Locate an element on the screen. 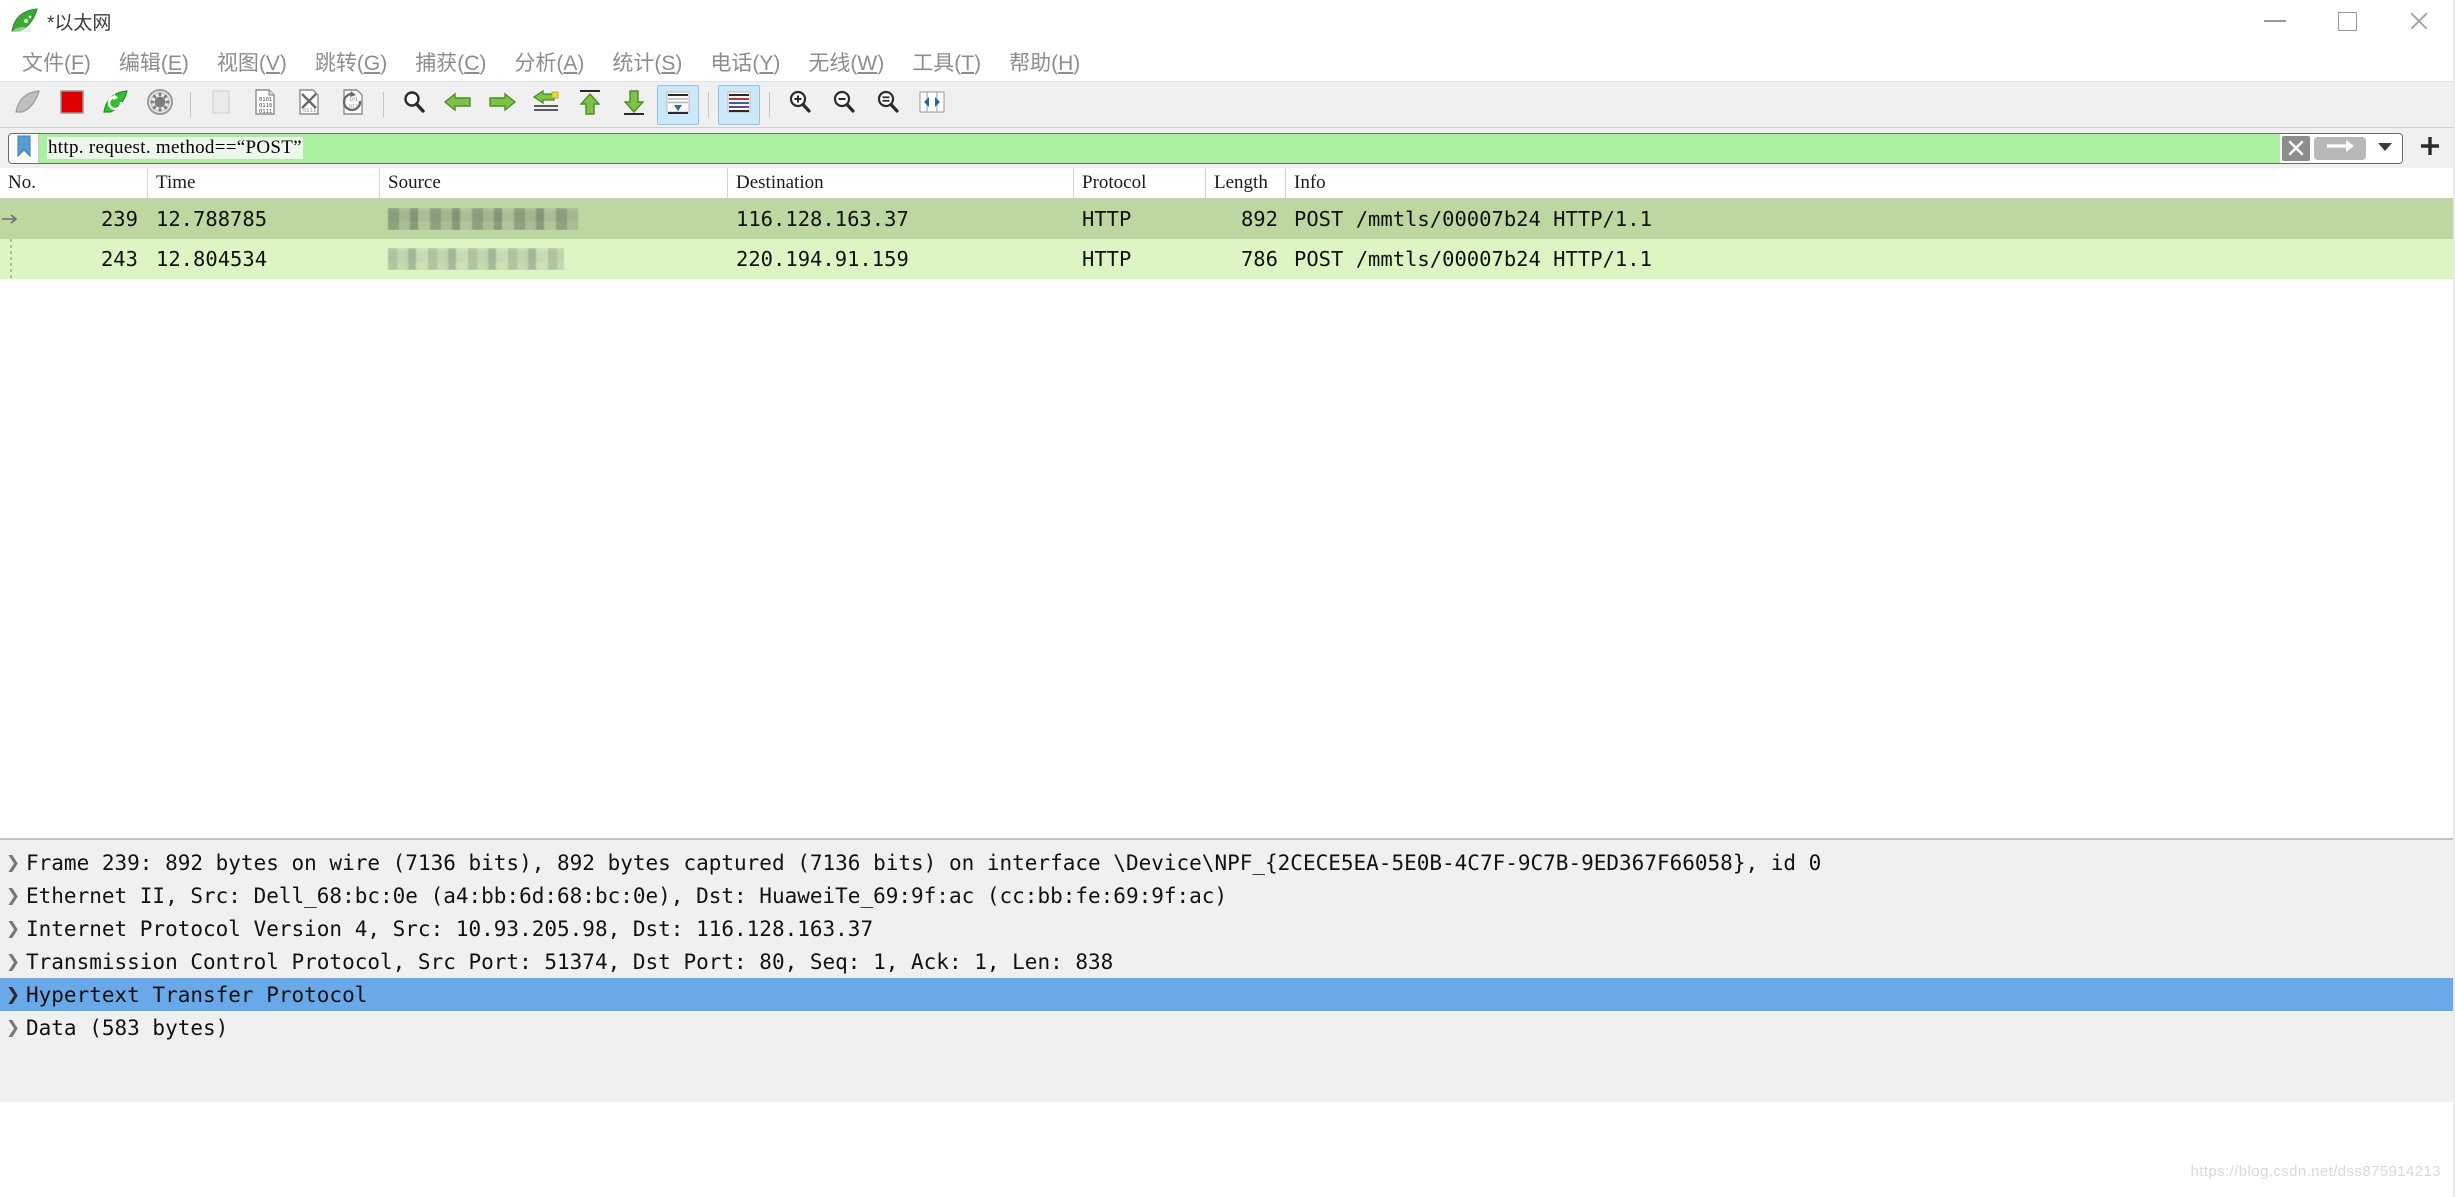 The width and height of the screenshot is (2455, 1197). capture-options-gear-icon is located at coordinates (160, 104).